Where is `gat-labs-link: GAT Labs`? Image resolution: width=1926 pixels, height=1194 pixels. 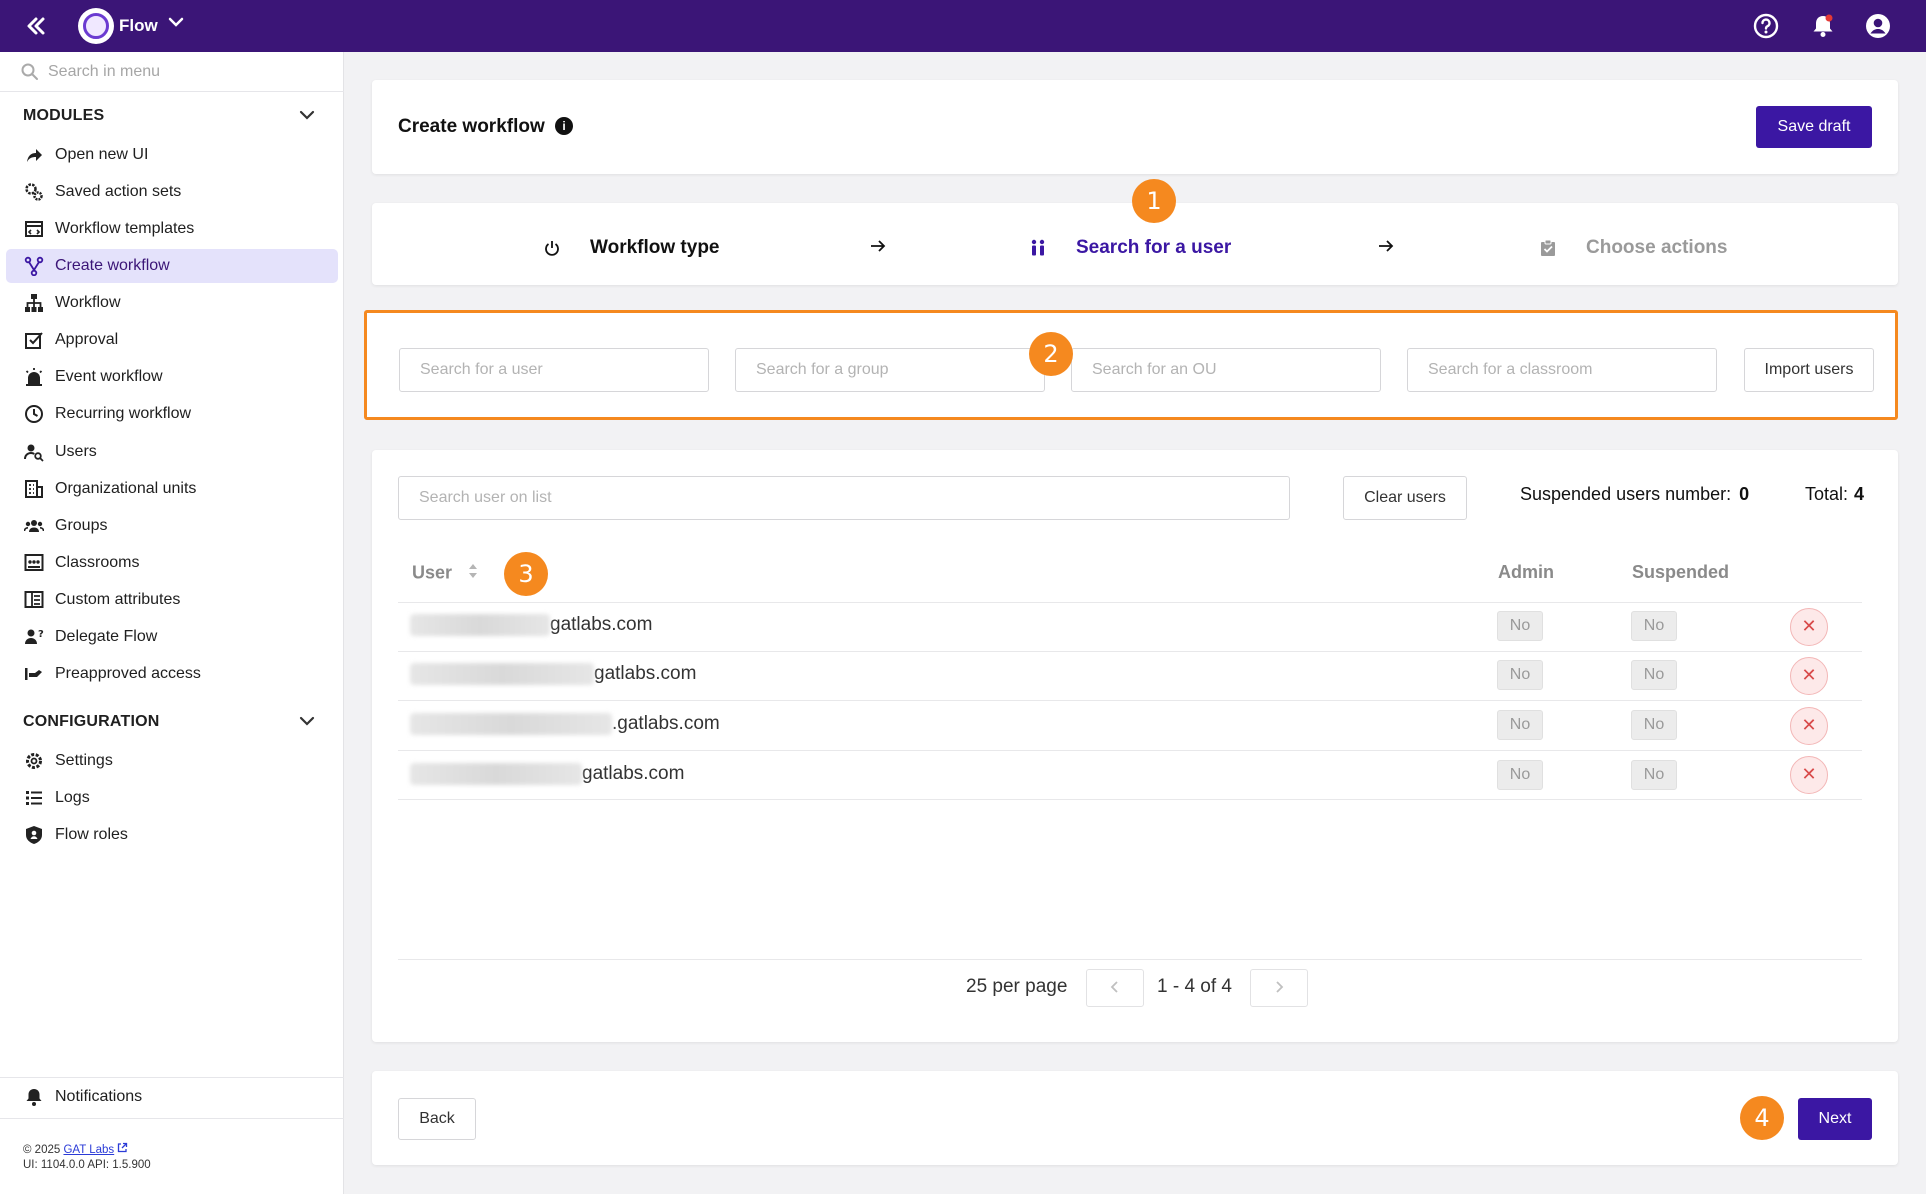 gat-labs-link: GAT Labs is located at coordinates (88, 1150).